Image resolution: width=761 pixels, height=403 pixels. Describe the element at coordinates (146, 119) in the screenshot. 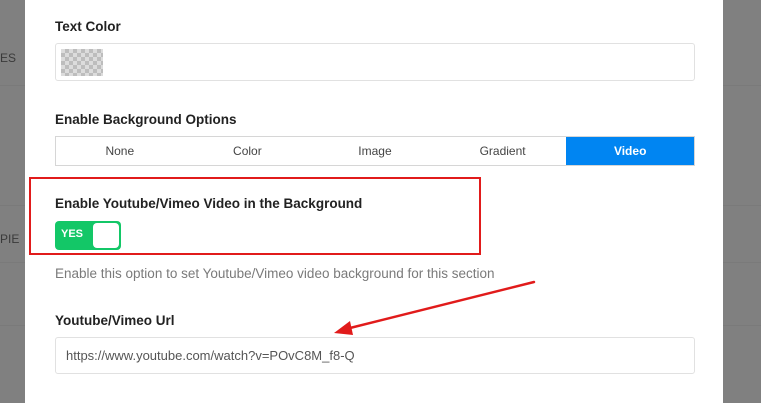

I see `background-options-label: Enable Background Options` at that location.